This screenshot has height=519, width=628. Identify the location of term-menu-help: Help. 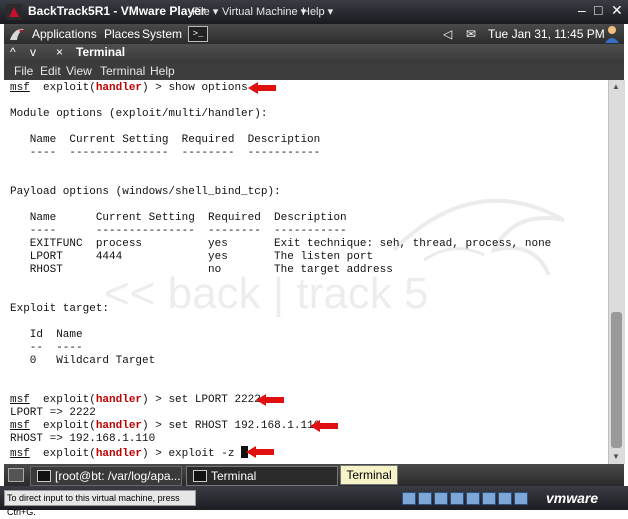
(162, 71).